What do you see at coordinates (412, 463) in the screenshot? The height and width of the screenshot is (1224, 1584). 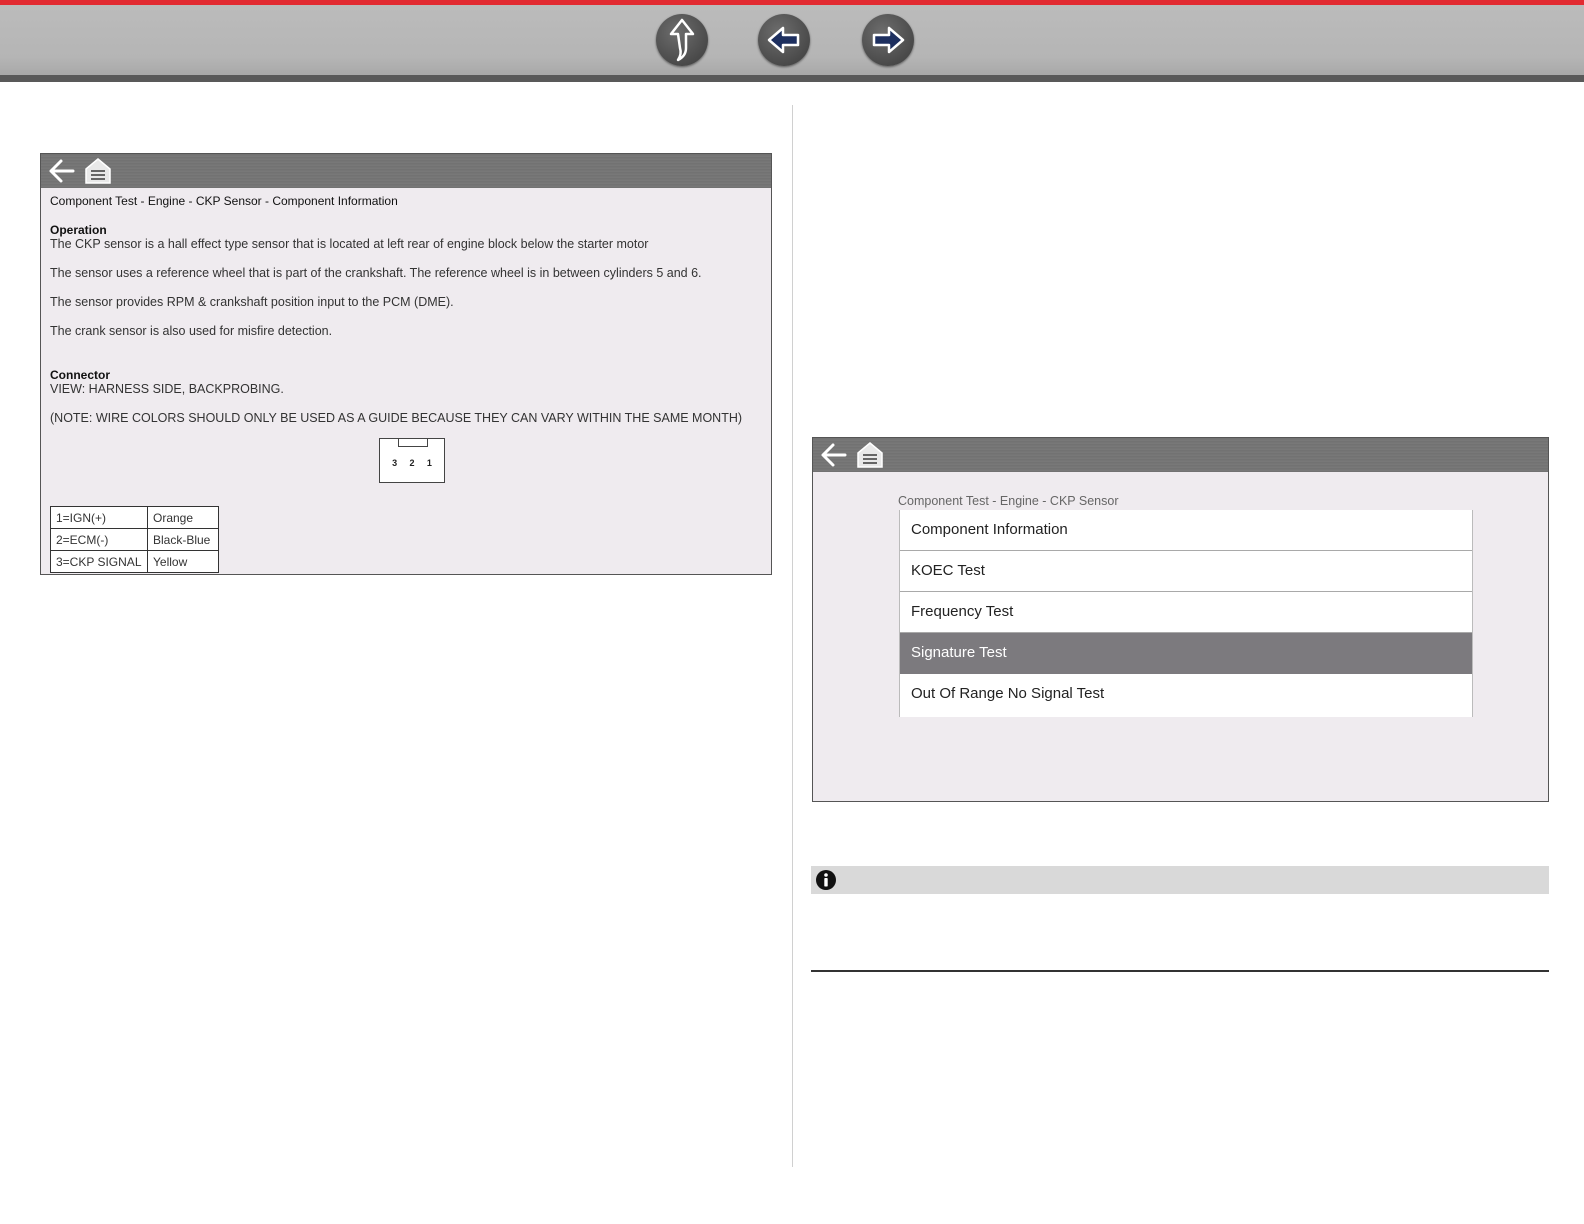 I see `connector-pin-label: 2` at bounding box center [412, 463].